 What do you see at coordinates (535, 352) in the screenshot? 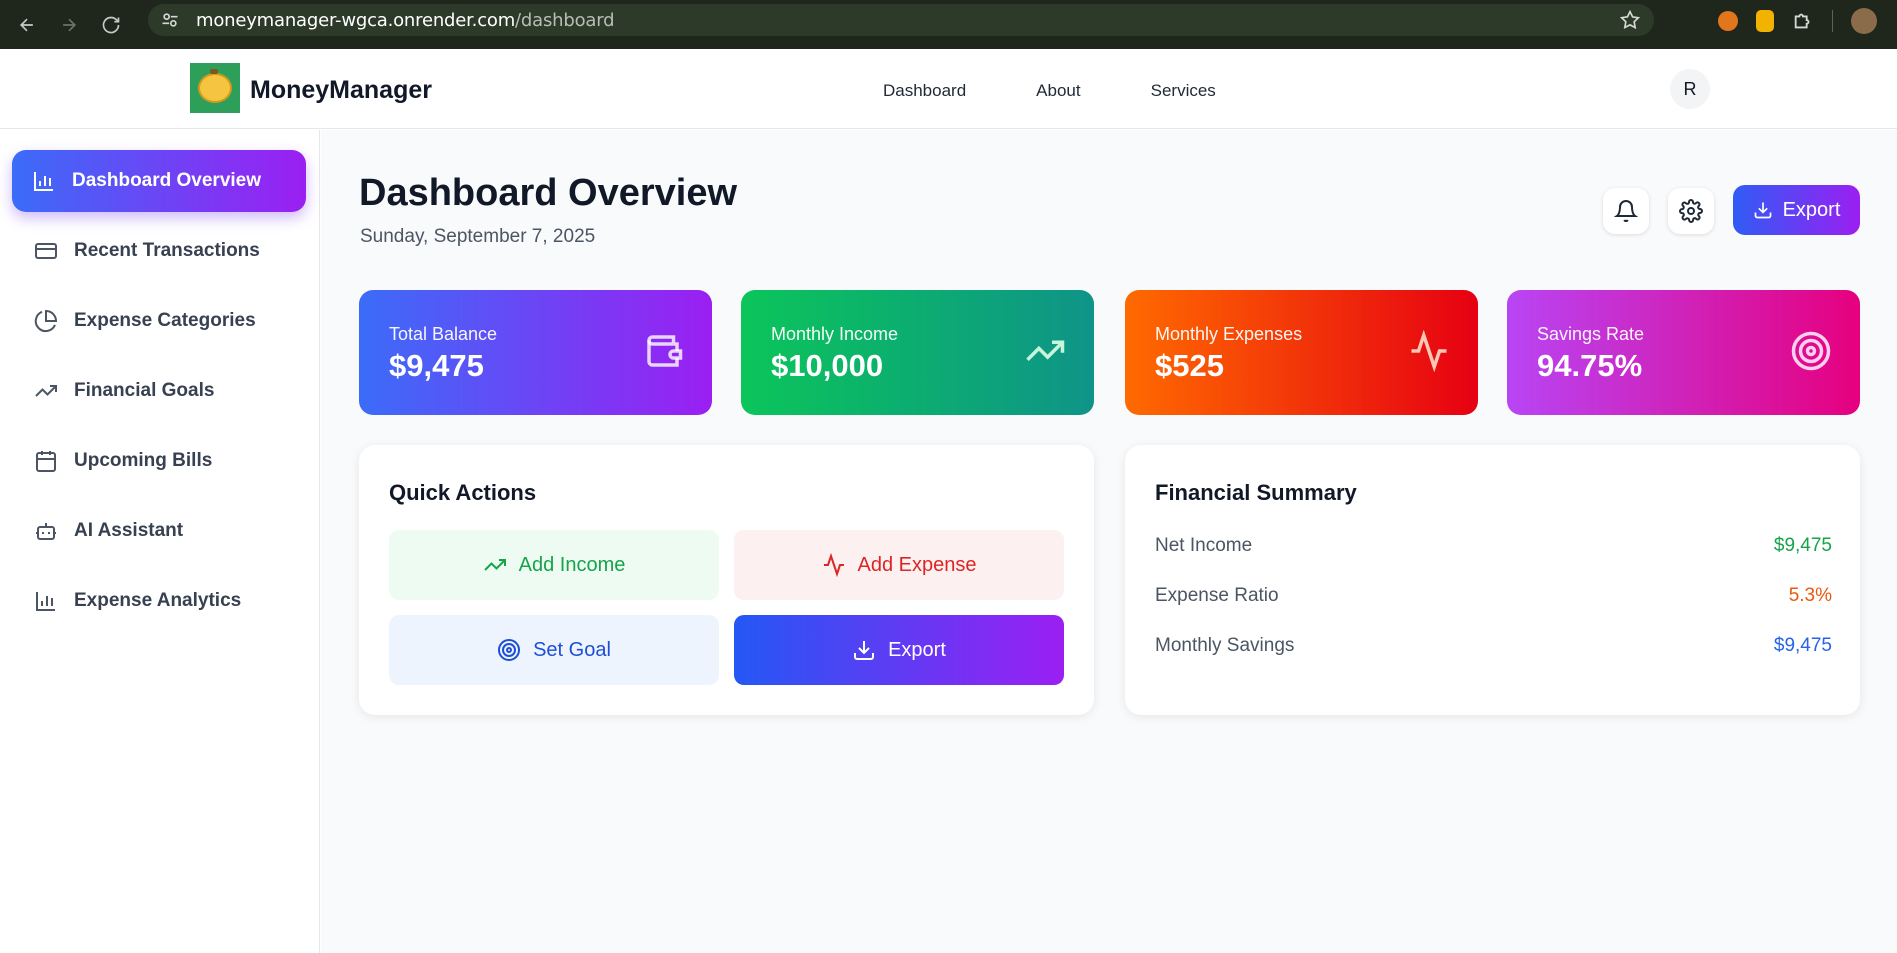
I see `stat-card-total-balance: Total Balance $9,475` at bounding box center [535, 352].